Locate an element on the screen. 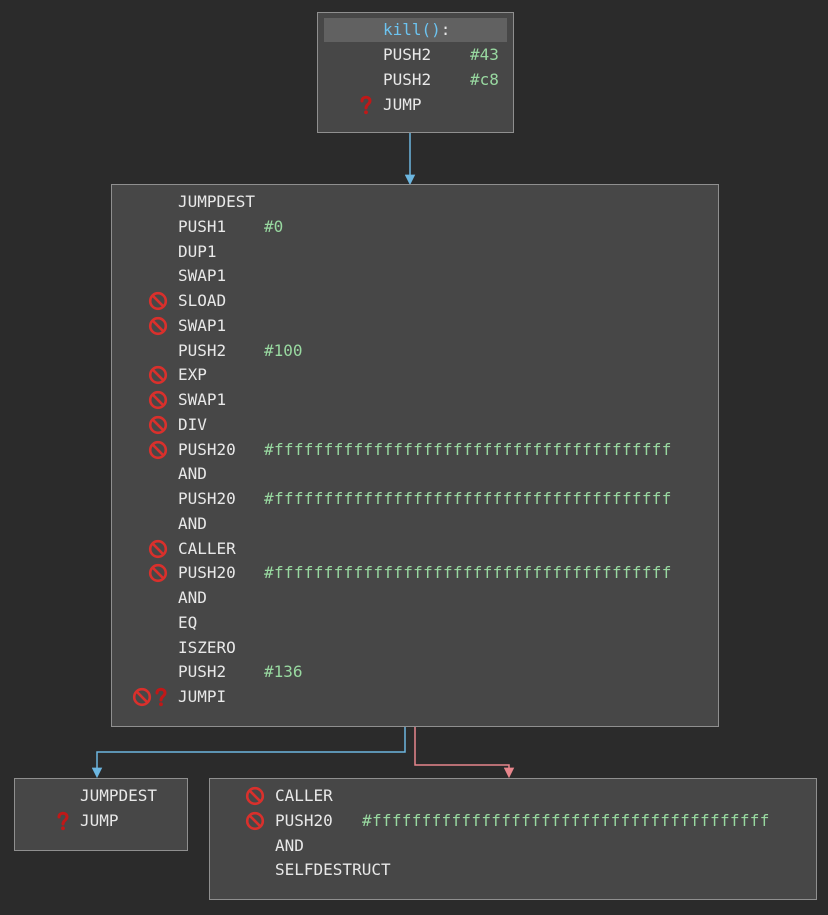 This screenshot has width=828, height=915. basic-block-revert: JUMPDEST JUMP is located at coordinates (101, 814).